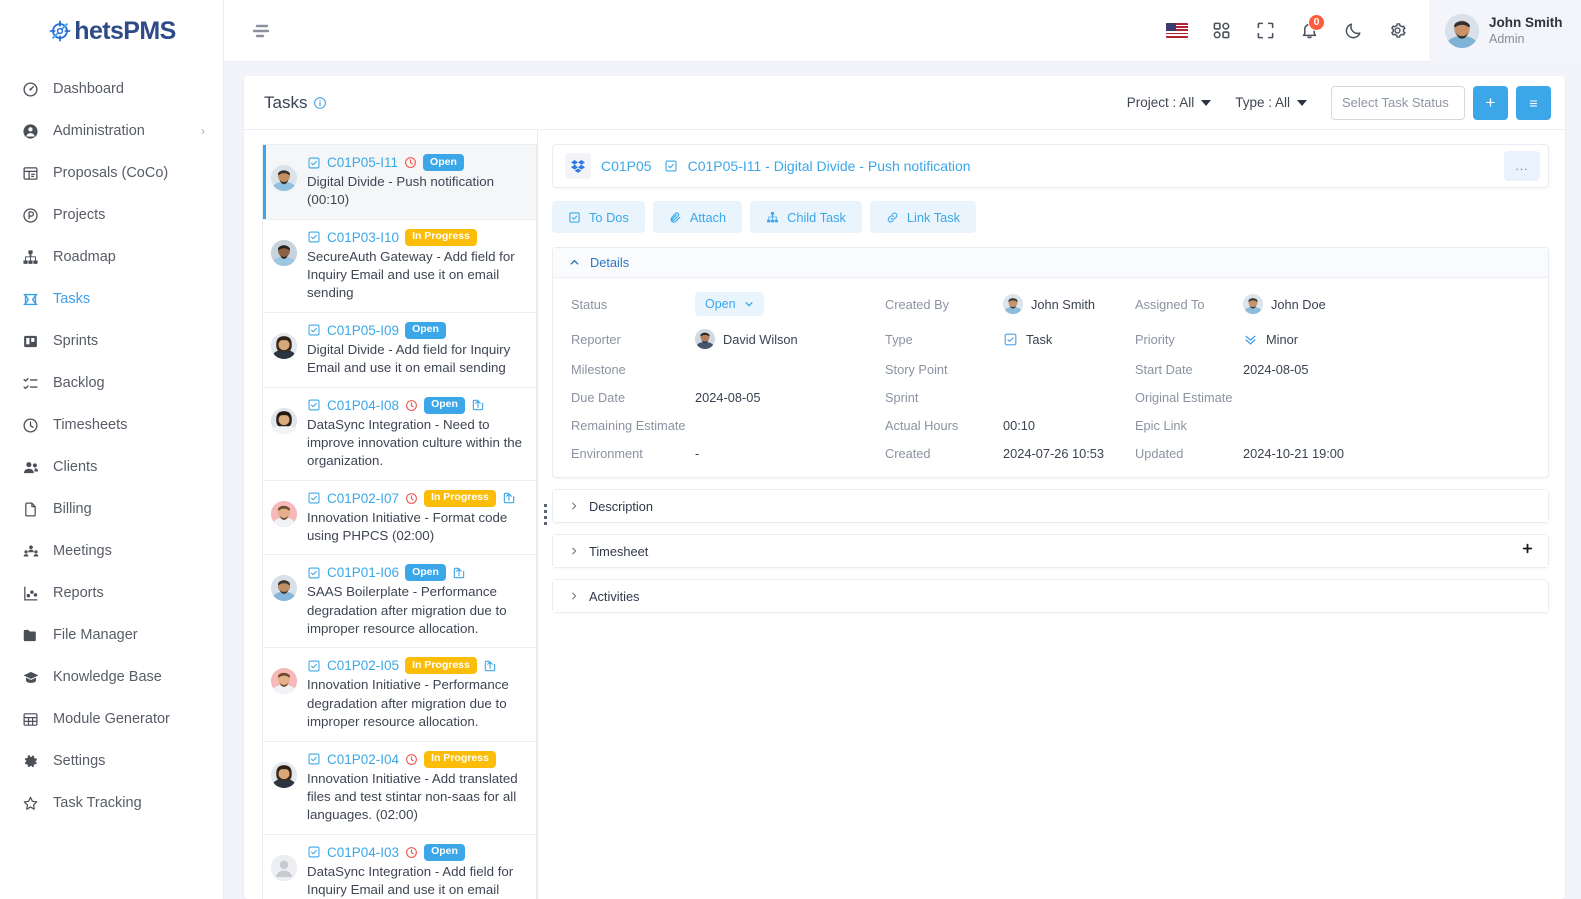 The width and height of the screenshot is (1581, 899). I want to click on status-dropdown: Open, so click(729, 304).